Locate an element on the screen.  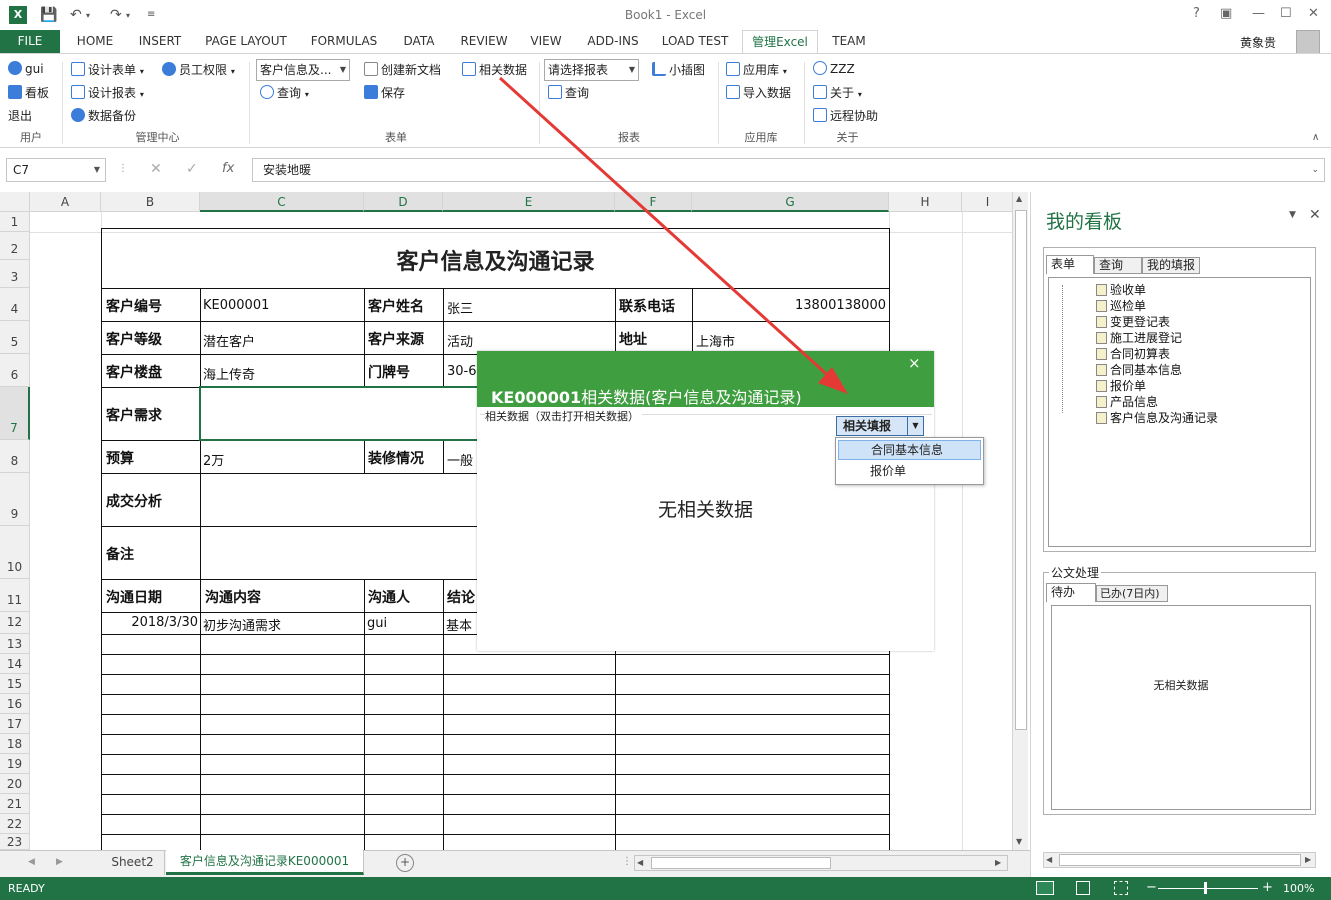
horizontal-scrollbar: ◀ ▶ is located at coordinates (821, 863).